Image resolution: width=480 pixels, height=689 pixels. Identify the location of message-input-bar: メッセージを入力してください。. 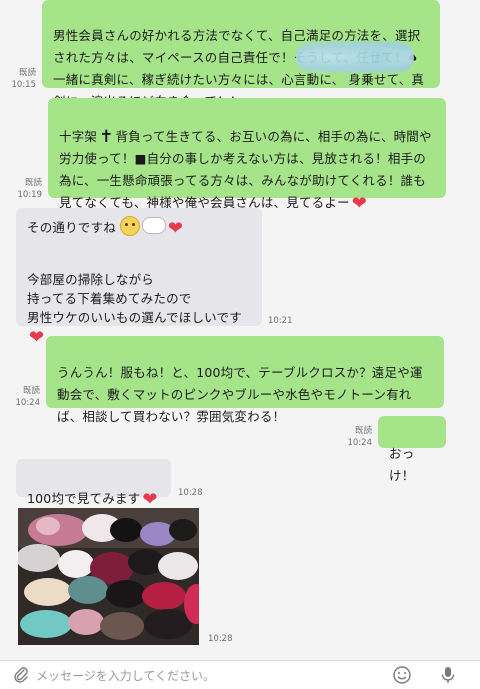
(240, 674).